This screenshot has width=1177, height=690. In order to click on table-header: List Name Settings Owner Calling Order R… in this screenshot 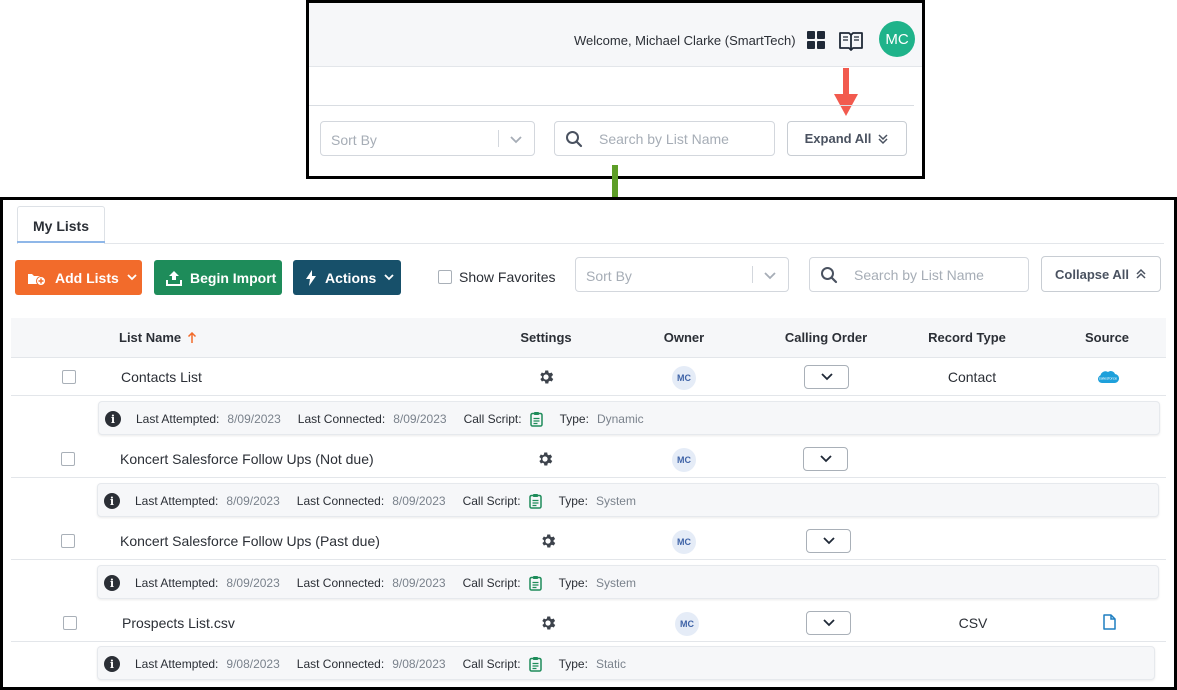, I will do `click(588, 338)`.